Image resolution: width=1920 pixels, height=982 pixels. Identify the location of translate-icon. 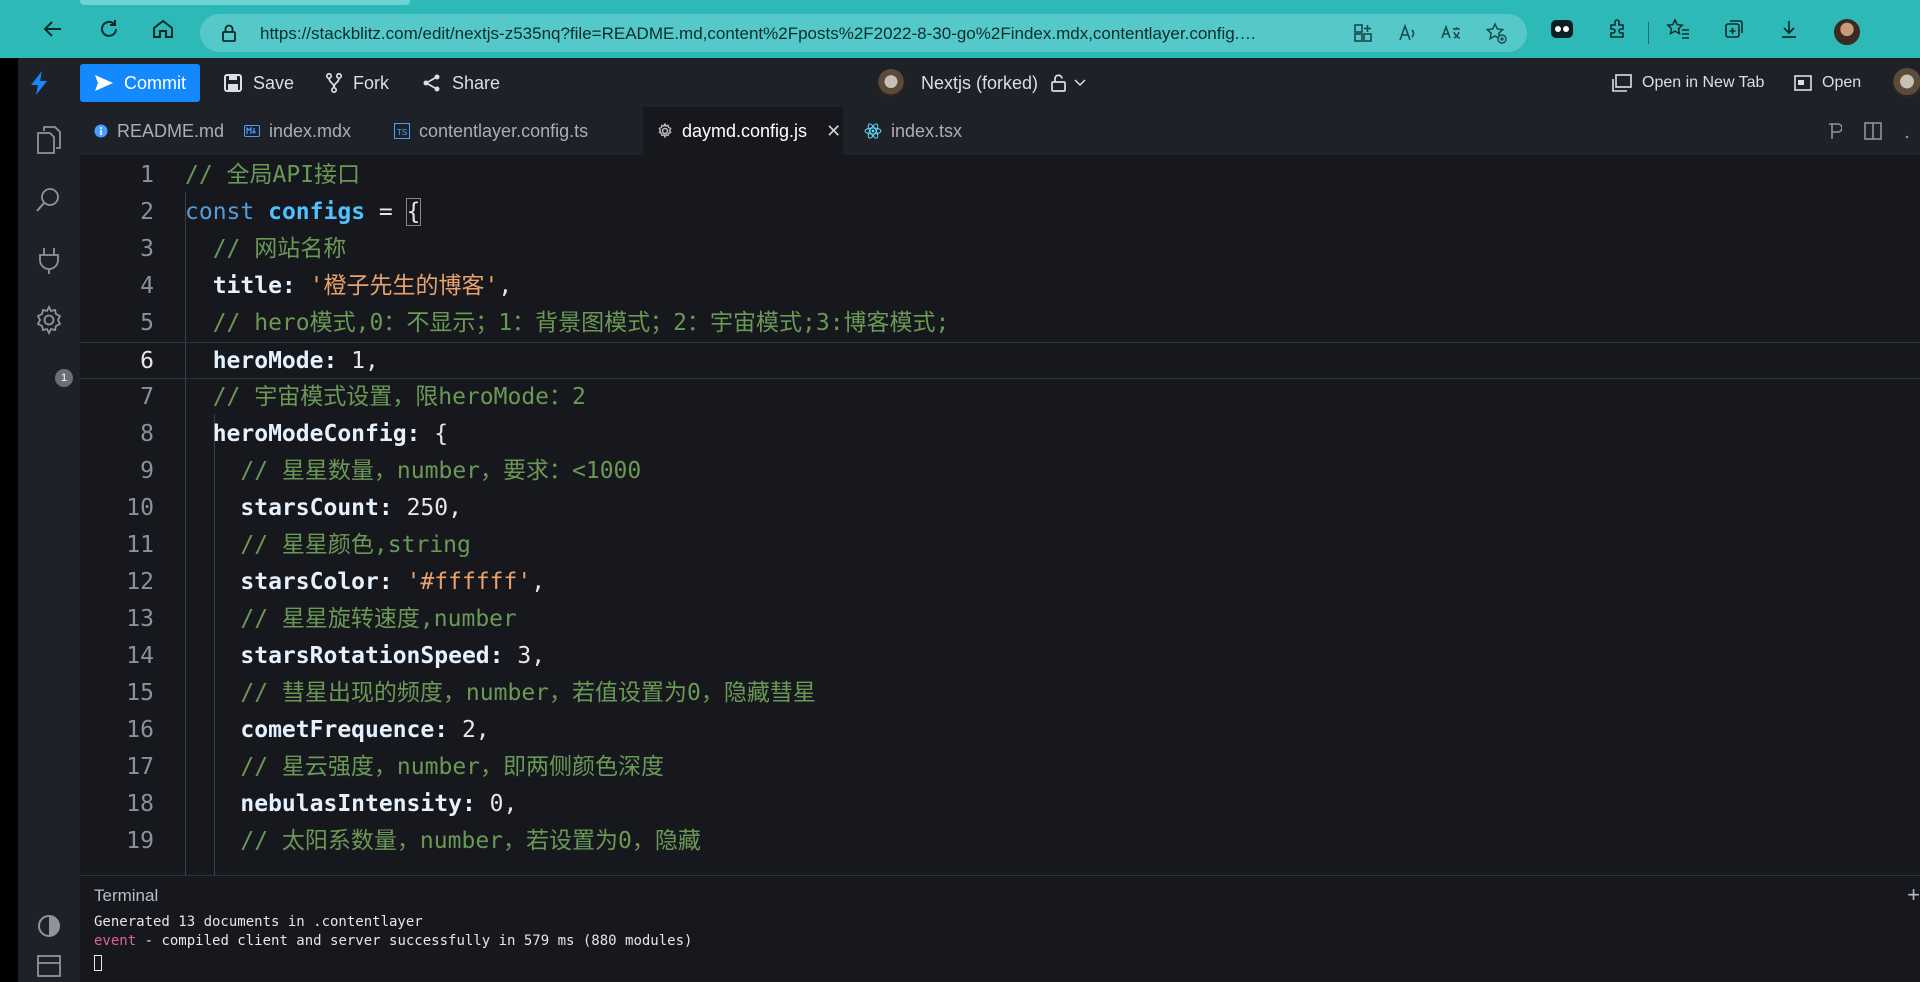
(1451, 33).